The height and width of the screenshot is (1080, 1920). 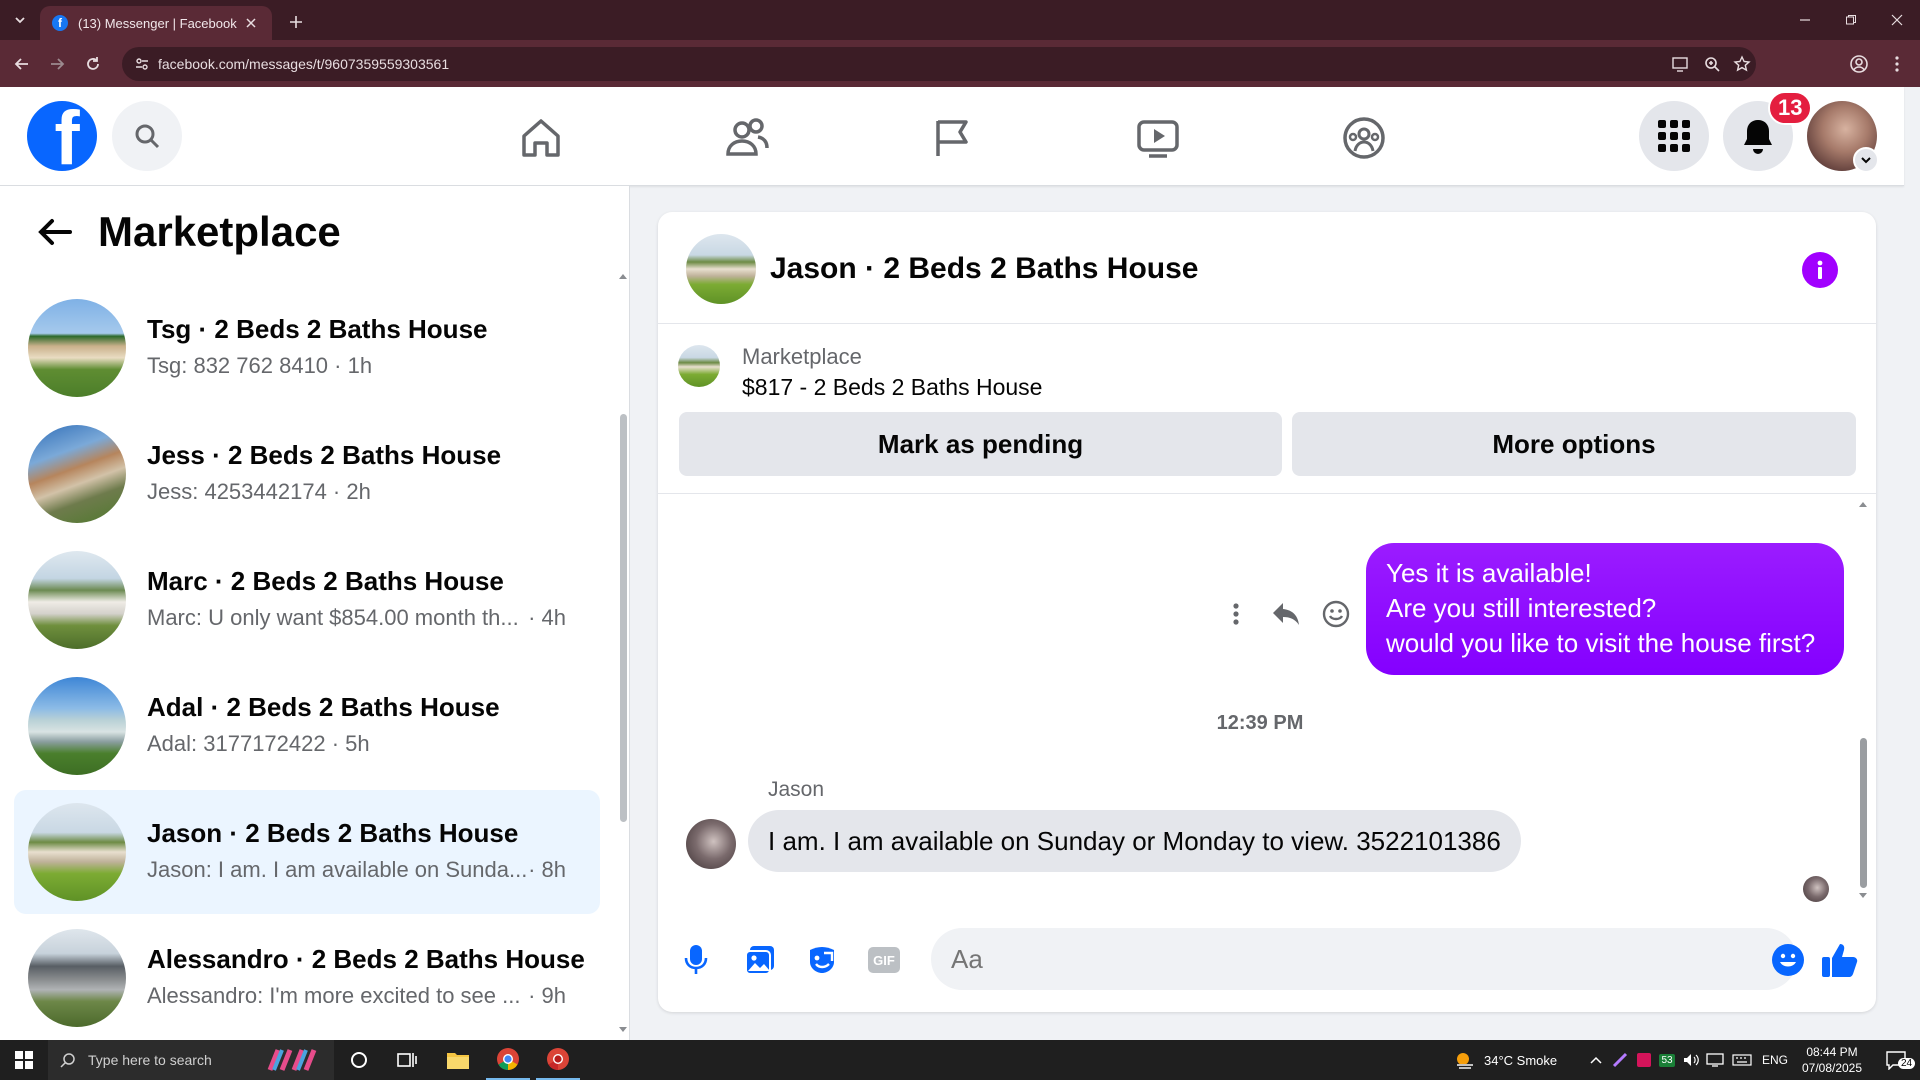 What do you see at coordinates (1742, 64) in the screenshot?
I see `bookmark-star-icon` at bounding box center [1742, 64].